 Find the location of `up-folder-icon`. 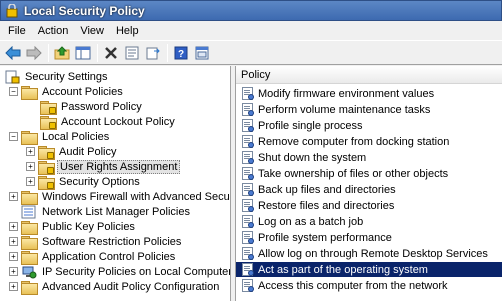

up-folder-icon is located at coordinates (62, 52).